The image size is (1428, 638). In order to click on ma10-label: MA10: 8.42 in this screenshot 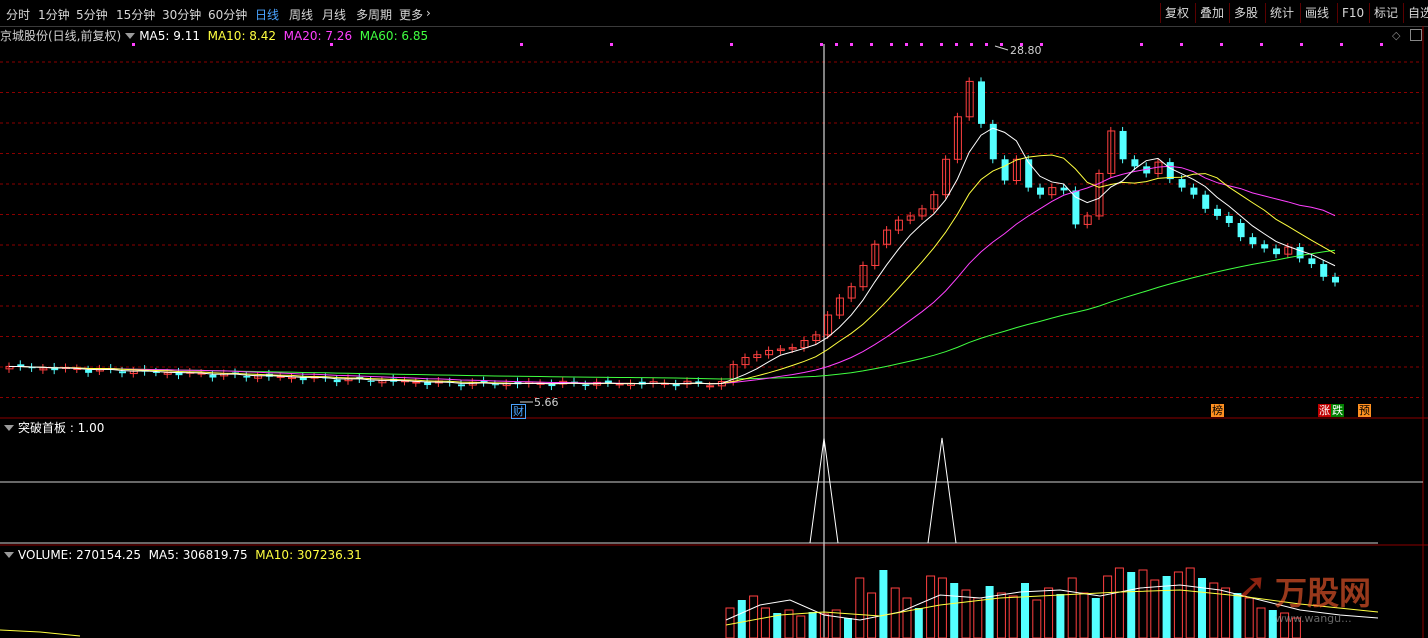, I will do `click(242, 36)`.